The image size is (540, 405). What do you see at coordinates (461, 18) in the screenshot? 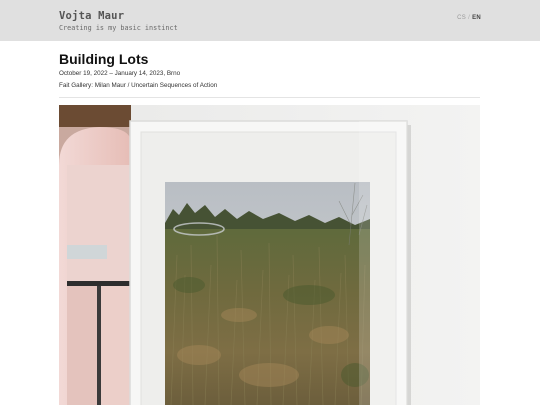
I see `language-link-cs: CS` at bounding box center [461, 18].